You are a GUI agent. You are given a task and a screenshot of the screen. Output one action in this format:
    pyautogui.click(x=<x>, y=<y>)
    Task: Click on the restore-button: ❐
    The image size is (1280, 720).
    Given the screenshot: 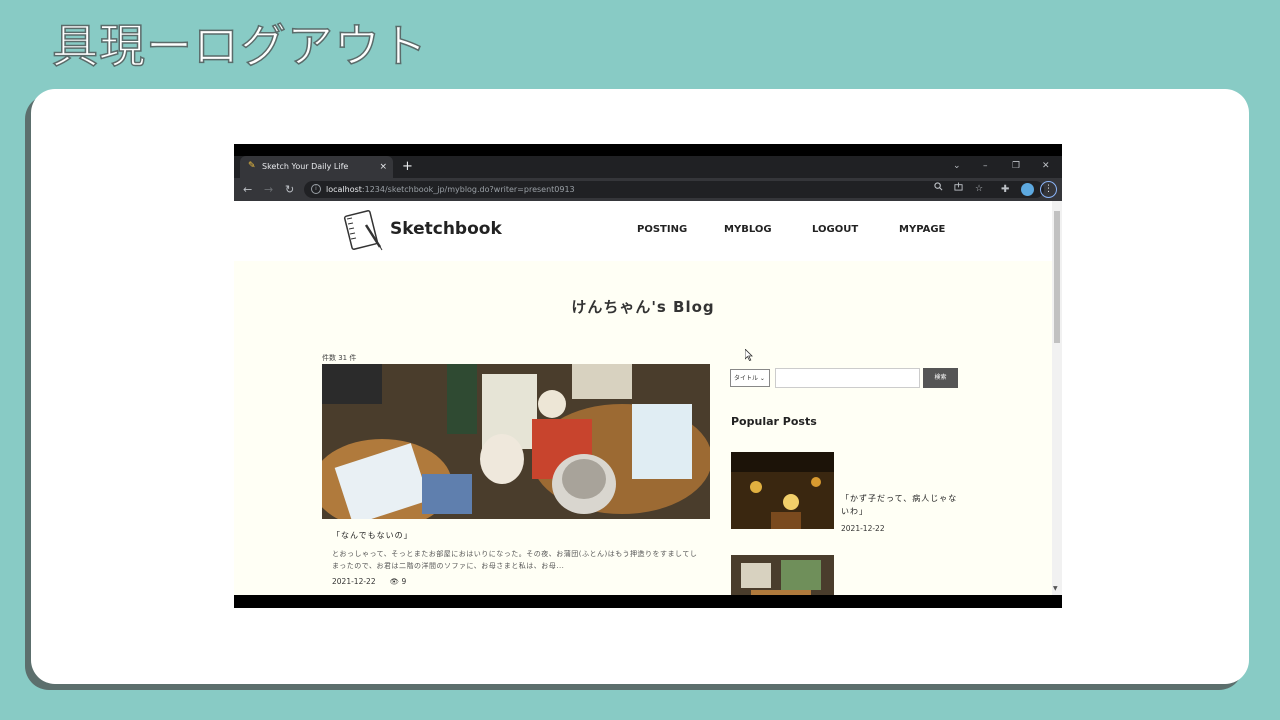 What is the action you would take?
    pyautogui.click(x=1016, y=166)
    